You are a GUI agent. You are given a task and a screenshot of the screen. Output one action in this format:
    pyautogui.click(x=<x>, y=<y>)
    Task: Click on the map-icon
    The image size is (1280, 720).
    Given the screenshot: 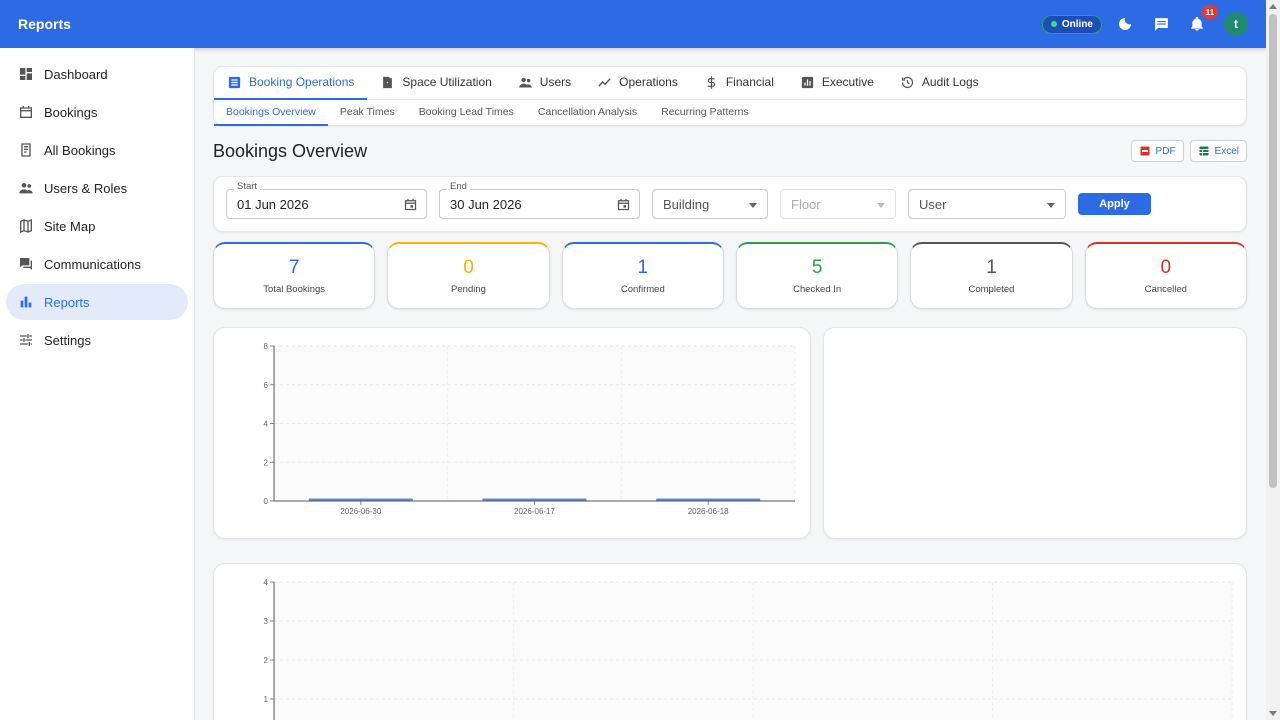 What is the action you would take?
    pyautogui.click(x=26, y=226)
    